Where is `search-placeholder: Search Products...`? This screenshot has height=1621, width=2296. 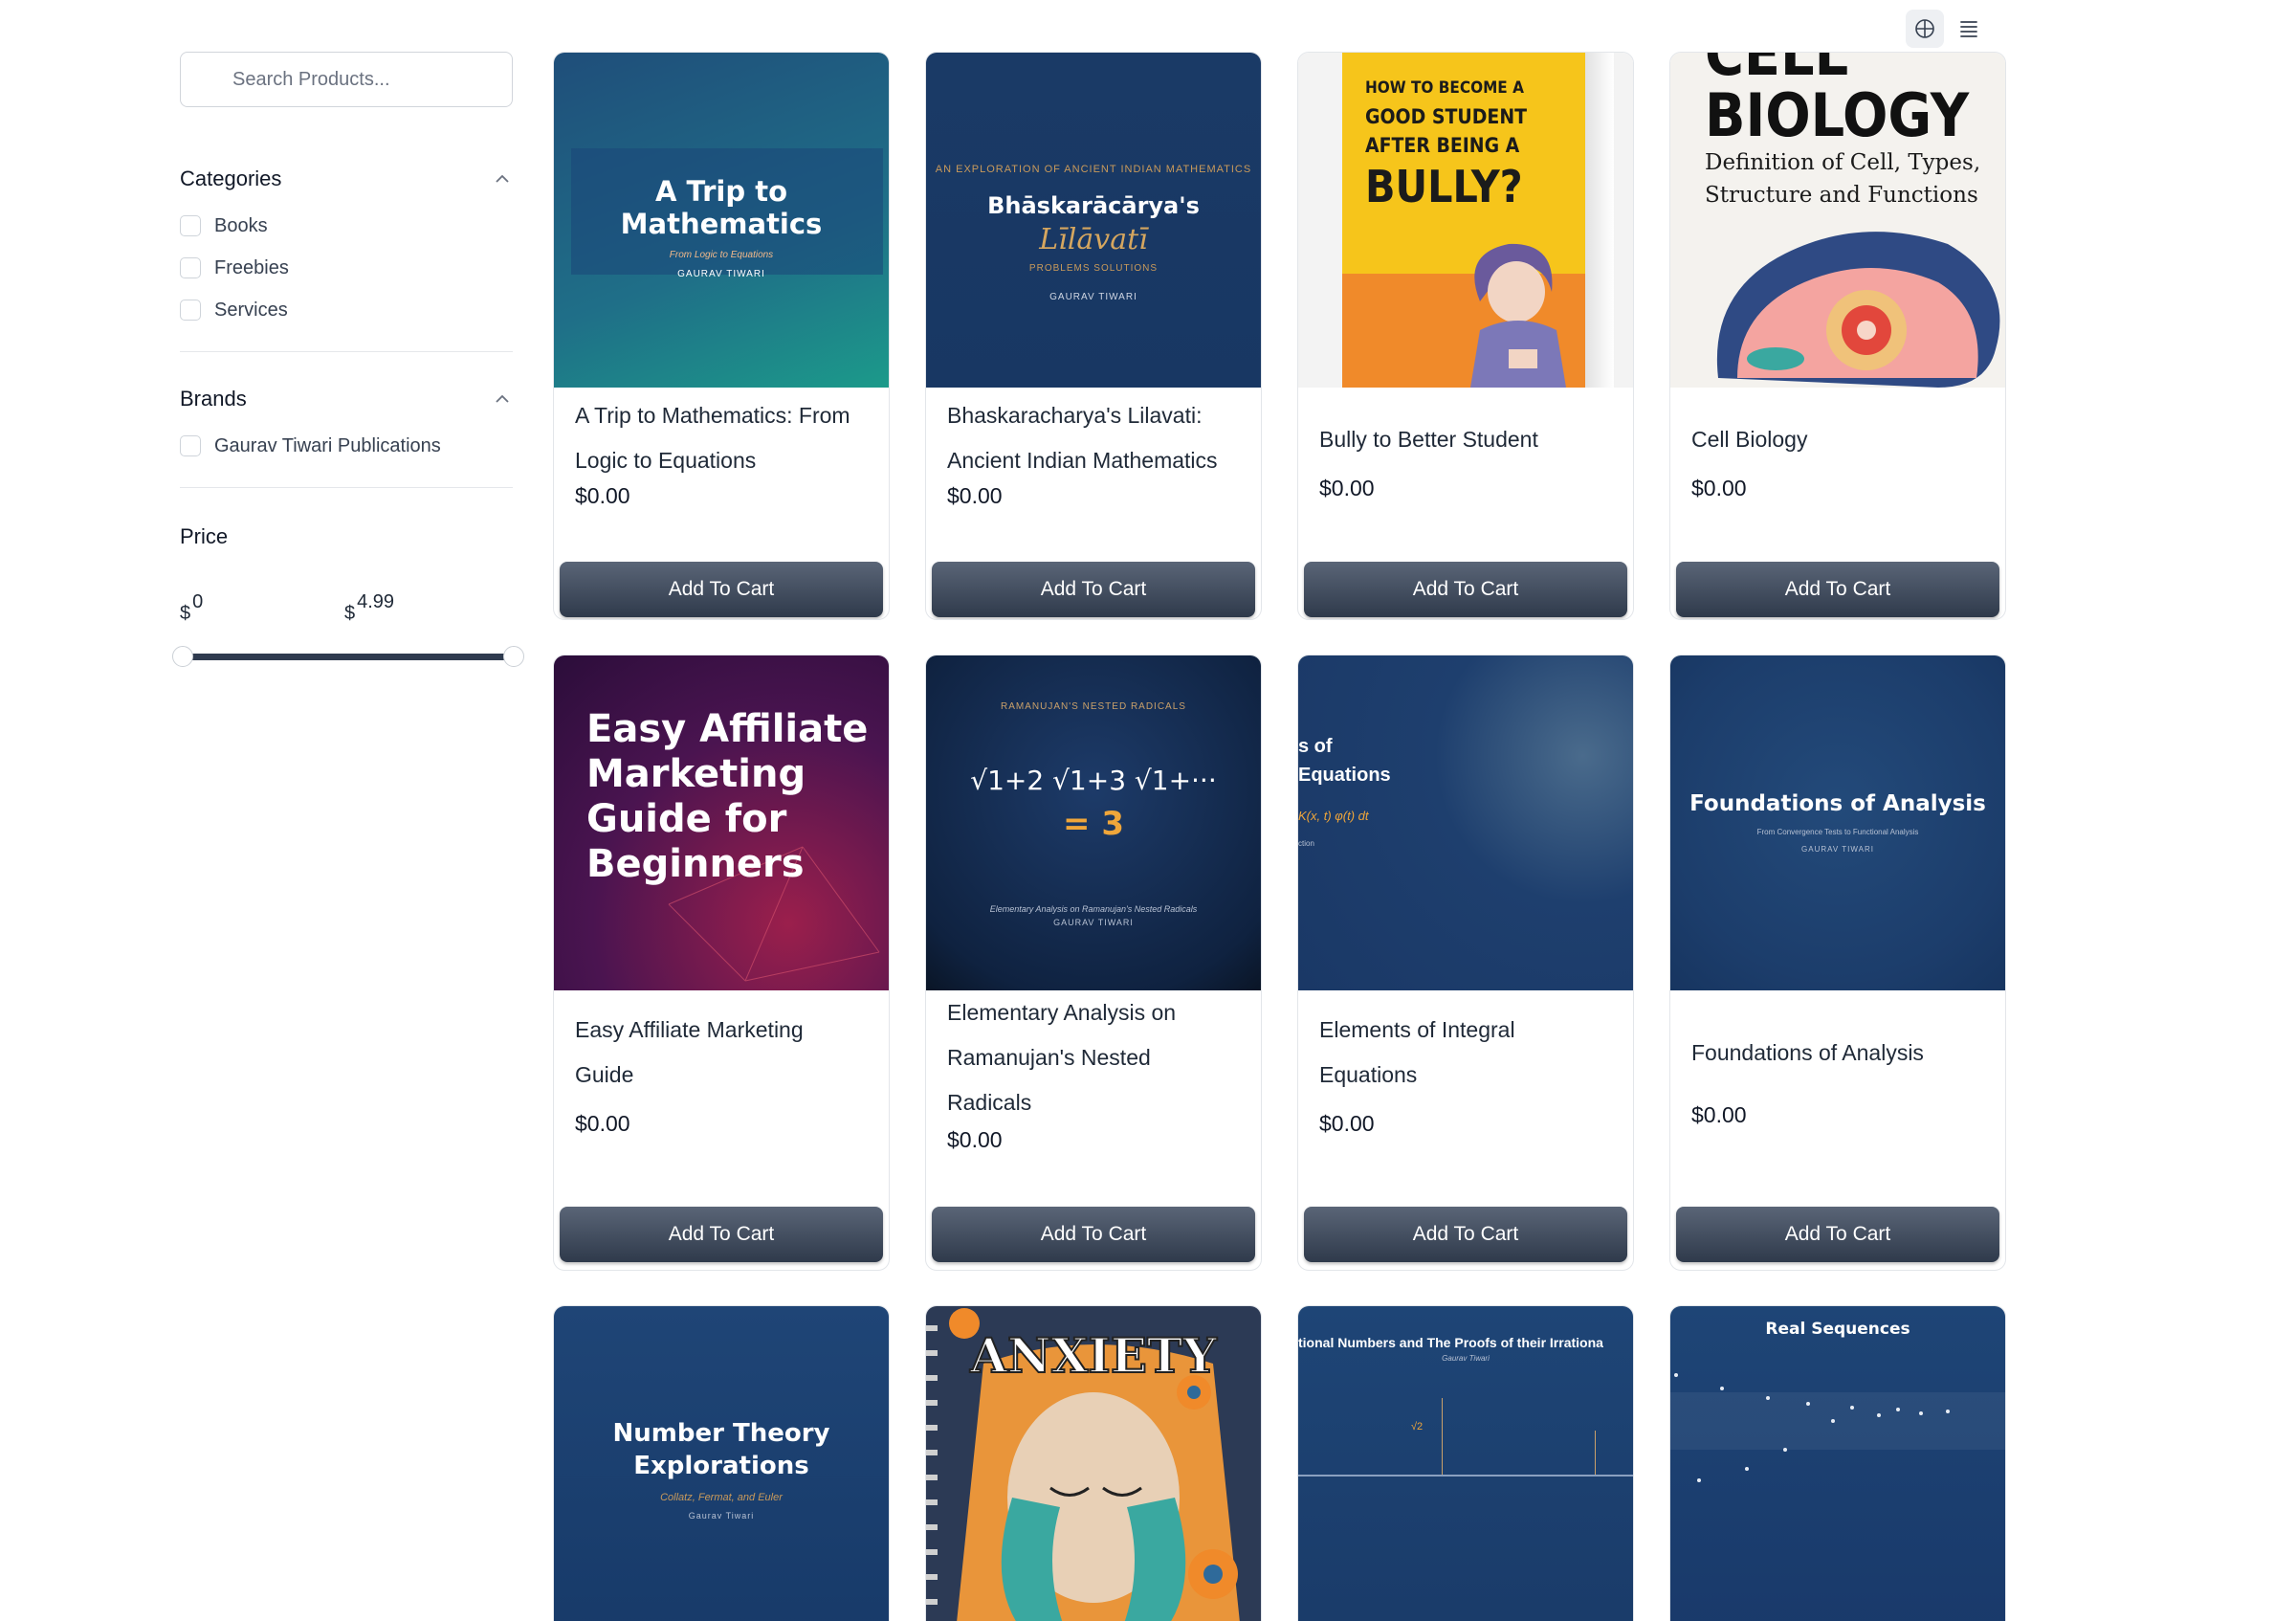 search-placeholder: Search Products... is located at coordinates (311, 79).